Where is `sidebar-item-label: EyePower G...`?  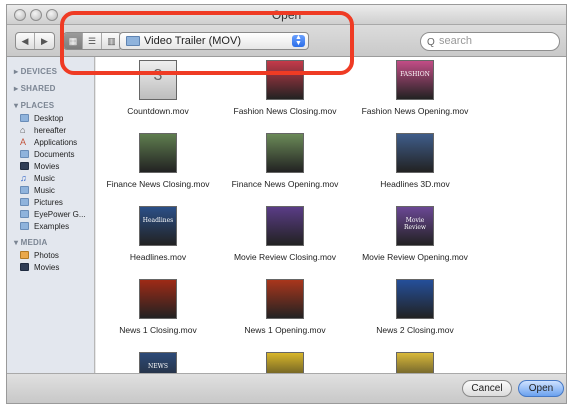
sidebar-item-label: EyePower G... is located at coordinates (60, 214).